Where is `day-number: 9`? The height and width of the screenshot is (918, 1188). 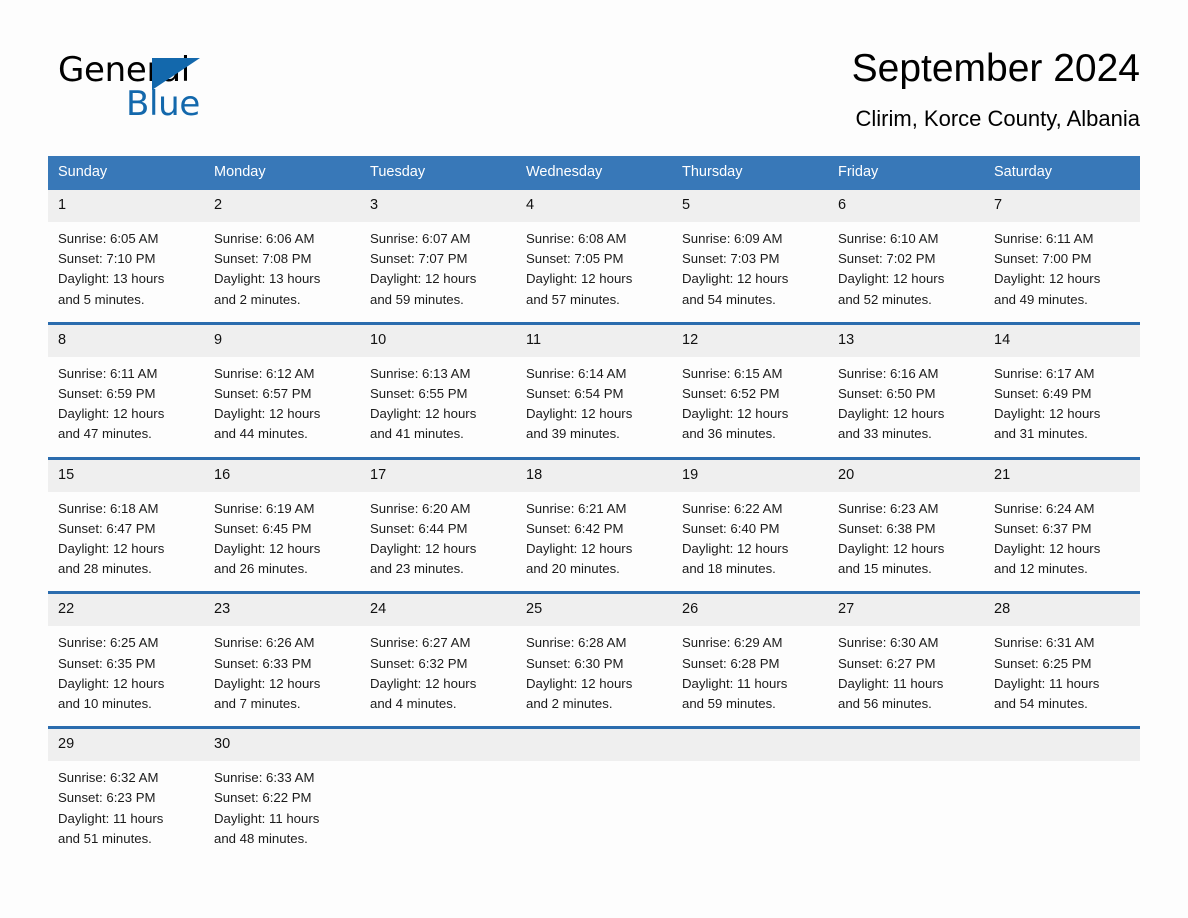 day-number: 9 is located at coordinates (282, 340).